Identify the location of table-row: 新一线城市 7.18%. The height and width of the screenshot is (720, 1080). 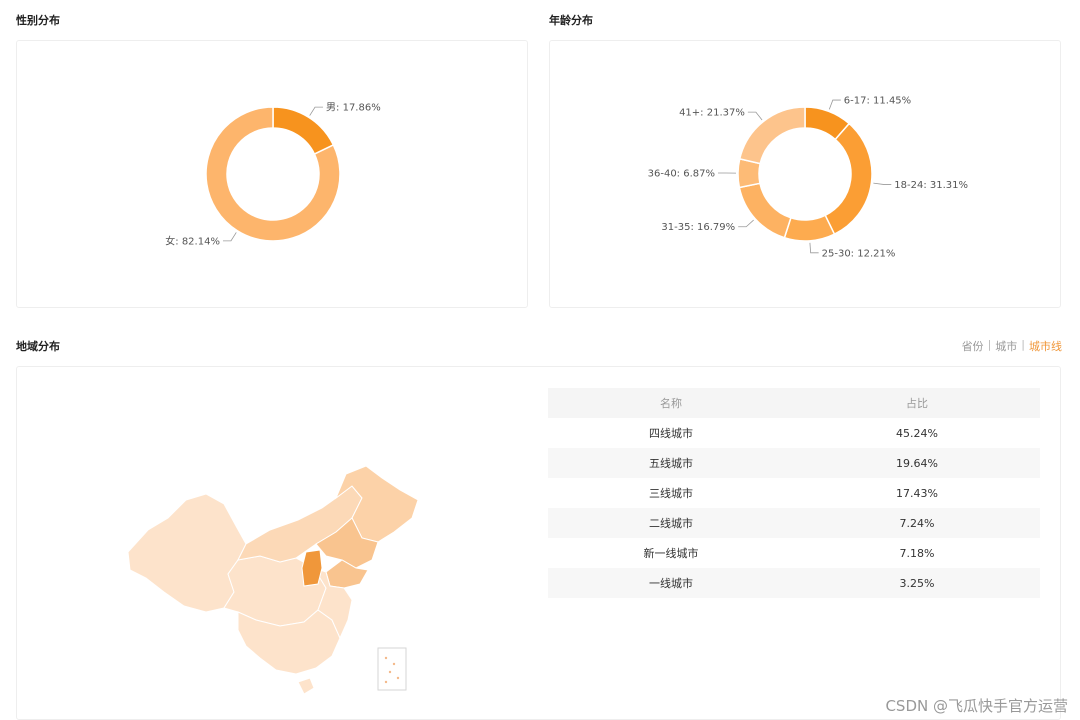
(794, 553).